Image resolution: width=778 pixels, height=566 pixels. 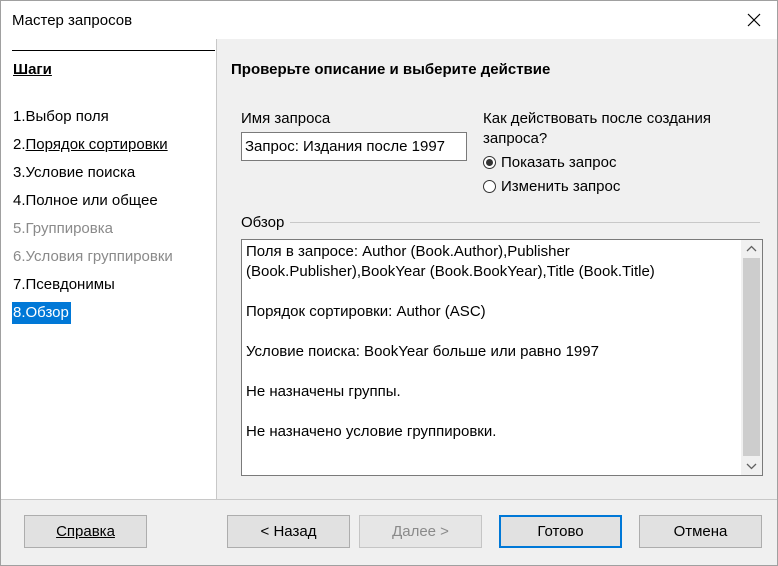 I want to click on step-label: Группировка, so click(x=69, y=228).